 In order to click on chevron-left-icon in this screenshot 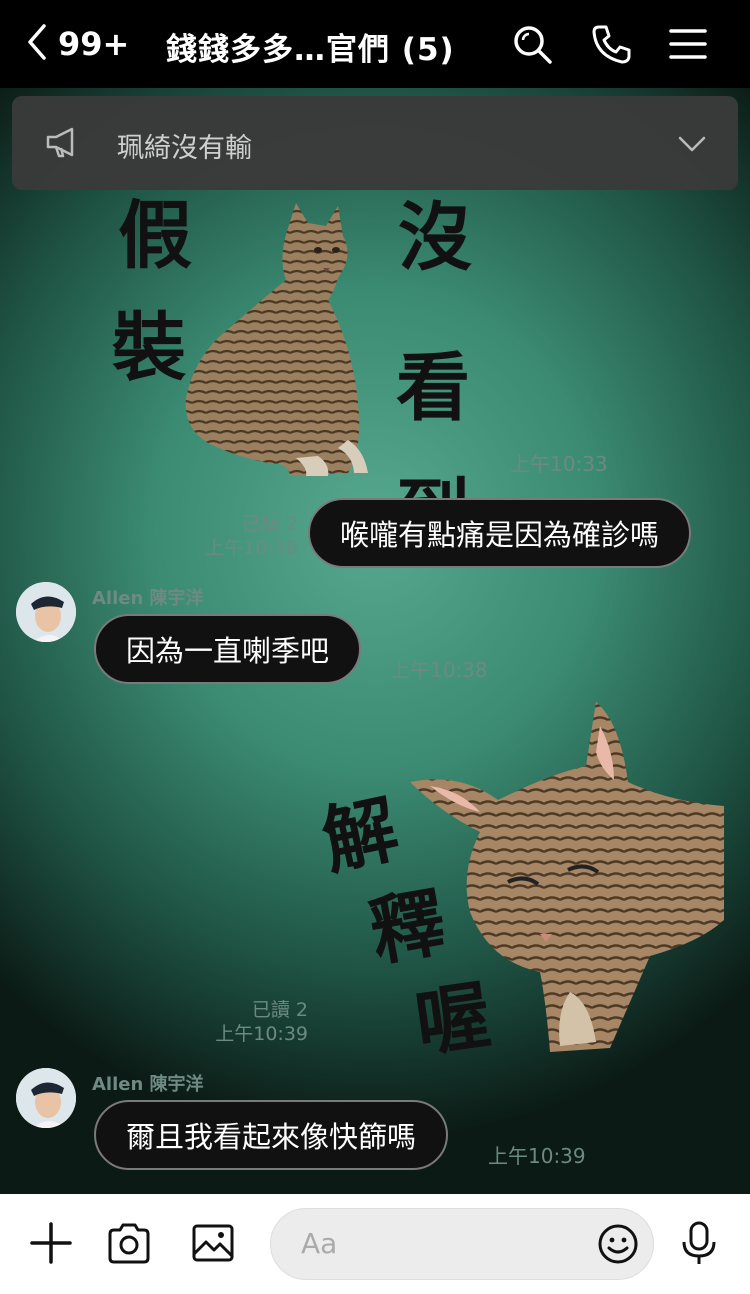, I will do `click(38, 44)`.